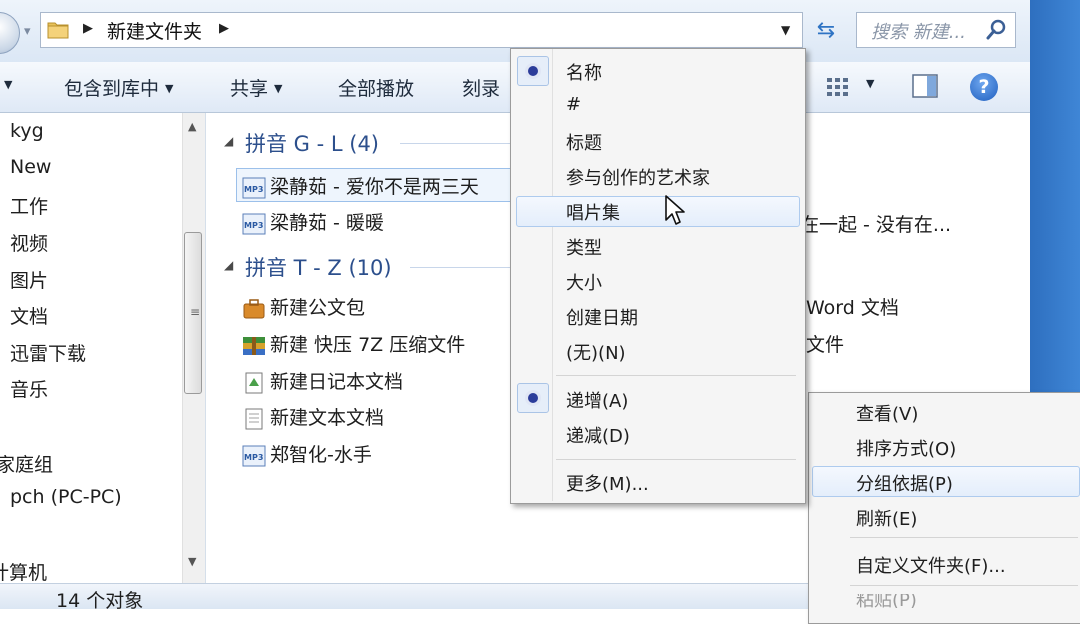 This screenshot has width=1080, height=624. What do you see at coordinates (598, 435) in the screenshot?
I see `sort-order-item: 递减(D)` at bounding box center [598, 435].